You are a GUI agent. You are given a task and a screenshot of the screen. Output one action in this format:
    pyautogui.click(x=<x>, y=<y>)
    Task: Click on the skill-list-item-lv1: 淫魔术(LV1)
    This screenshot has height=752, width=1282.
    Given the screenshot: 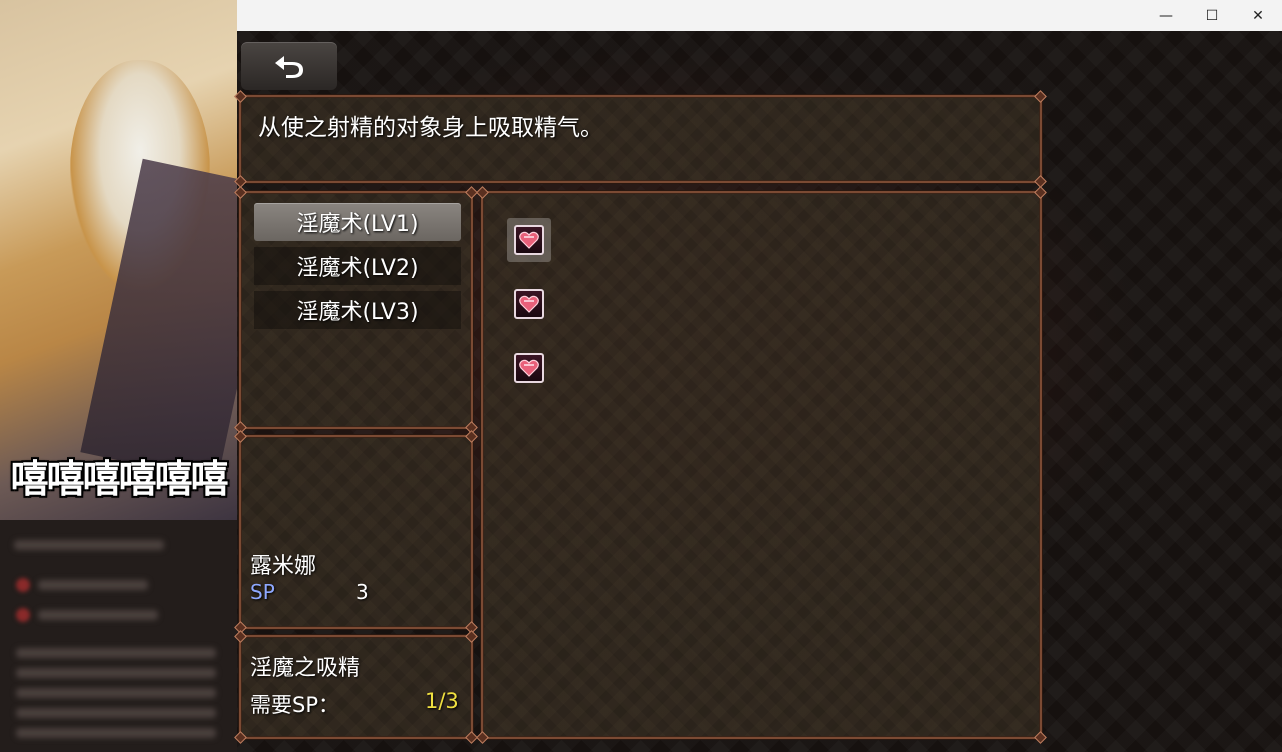 What is the action you would take?
    pyautogui.click(x=357, y=222)
    